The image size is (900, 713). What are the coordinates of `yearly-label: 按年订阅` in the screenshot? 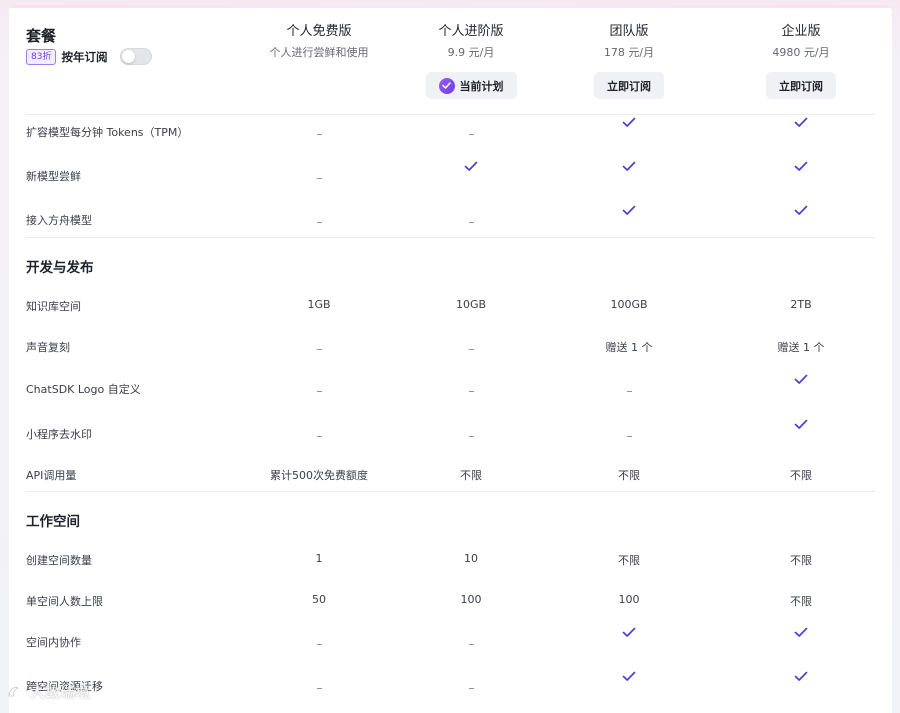 It's located at (84, 56).